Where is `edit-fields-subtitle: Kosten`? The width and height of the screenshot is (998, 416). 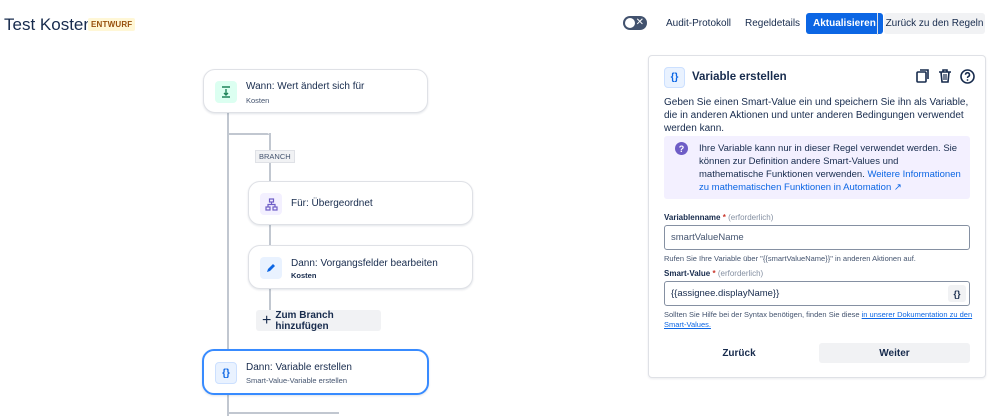
edit-fields-subtitle: Kosten is located at coordinates (304, 275).